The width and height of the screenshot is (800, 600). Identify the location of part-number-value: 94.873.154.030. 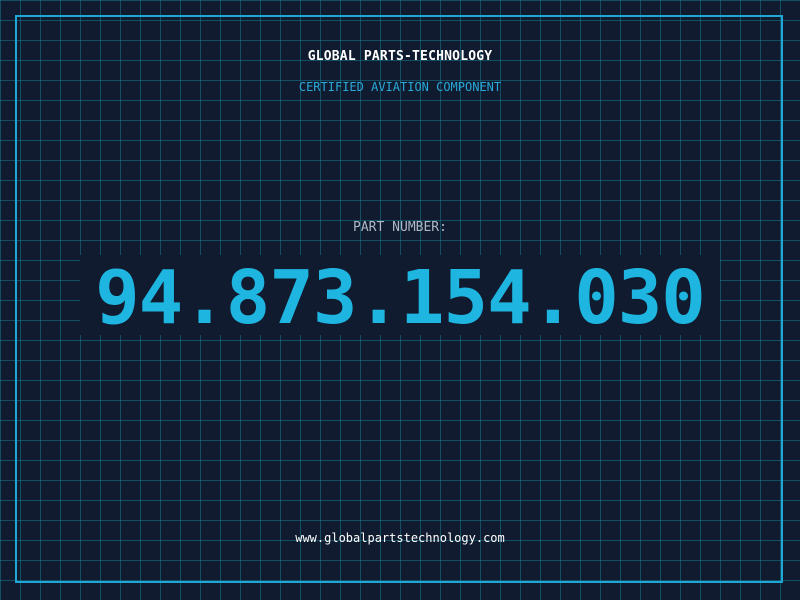
(400, 298).